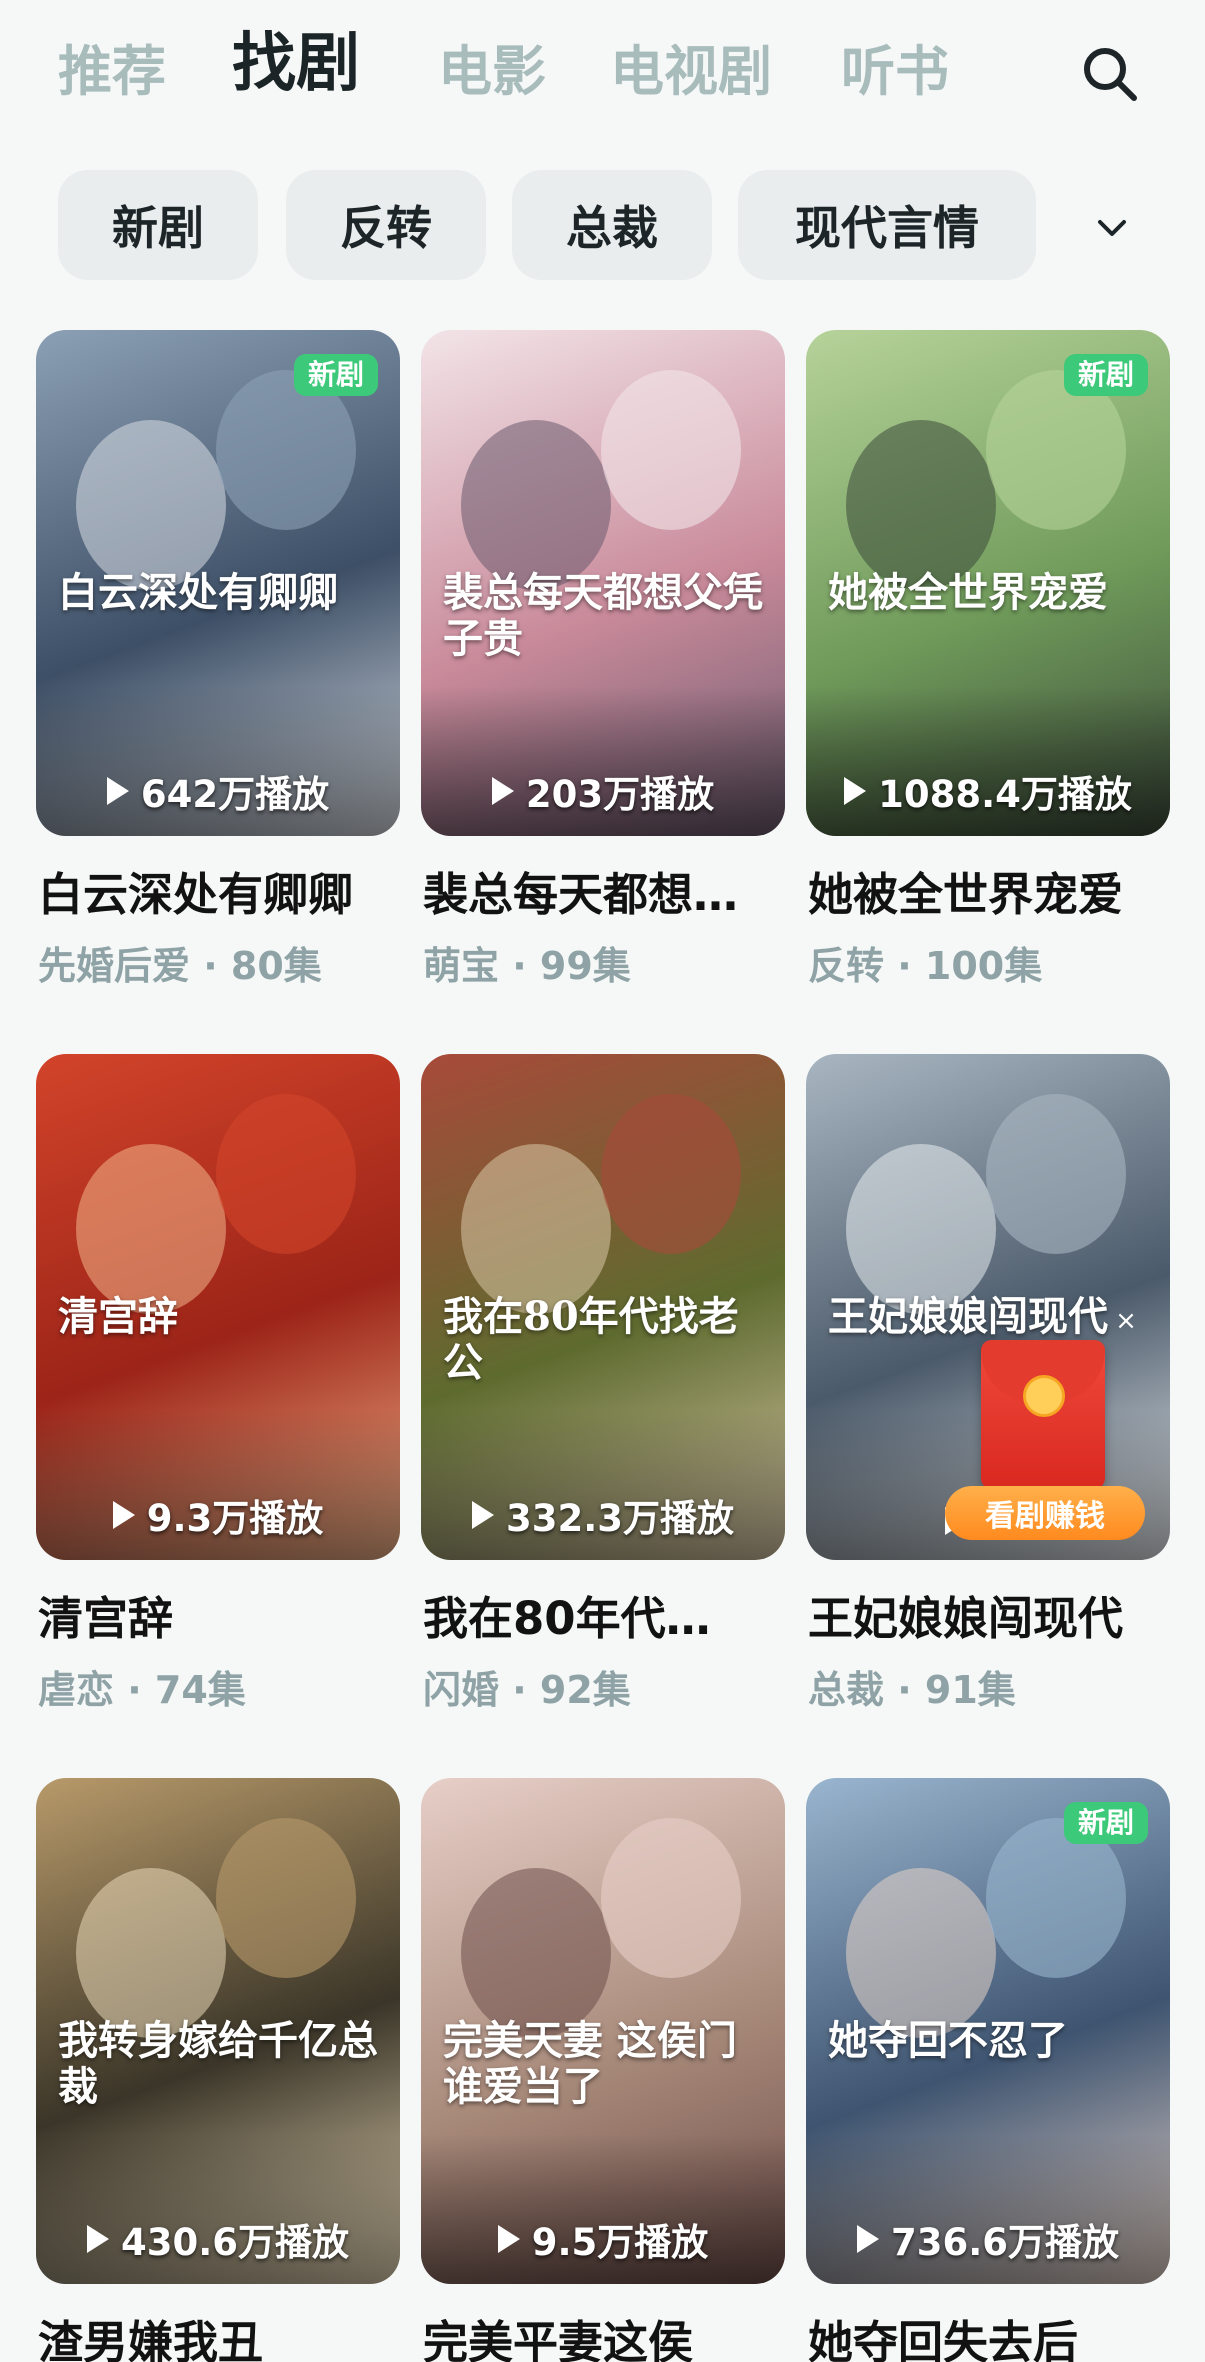 Image resolution: width=1205 pixels, height=2362 pixels. Describe the element at coordinates (968, 592) in the screenshot. I see `poster-art-title: 她被全世界宠爱` at that location.